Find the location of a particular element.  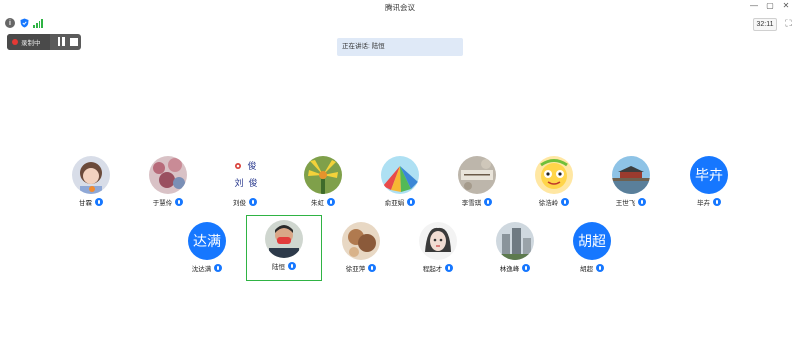

participant-tile: 甘霖 is located at coordinates (91, 184).